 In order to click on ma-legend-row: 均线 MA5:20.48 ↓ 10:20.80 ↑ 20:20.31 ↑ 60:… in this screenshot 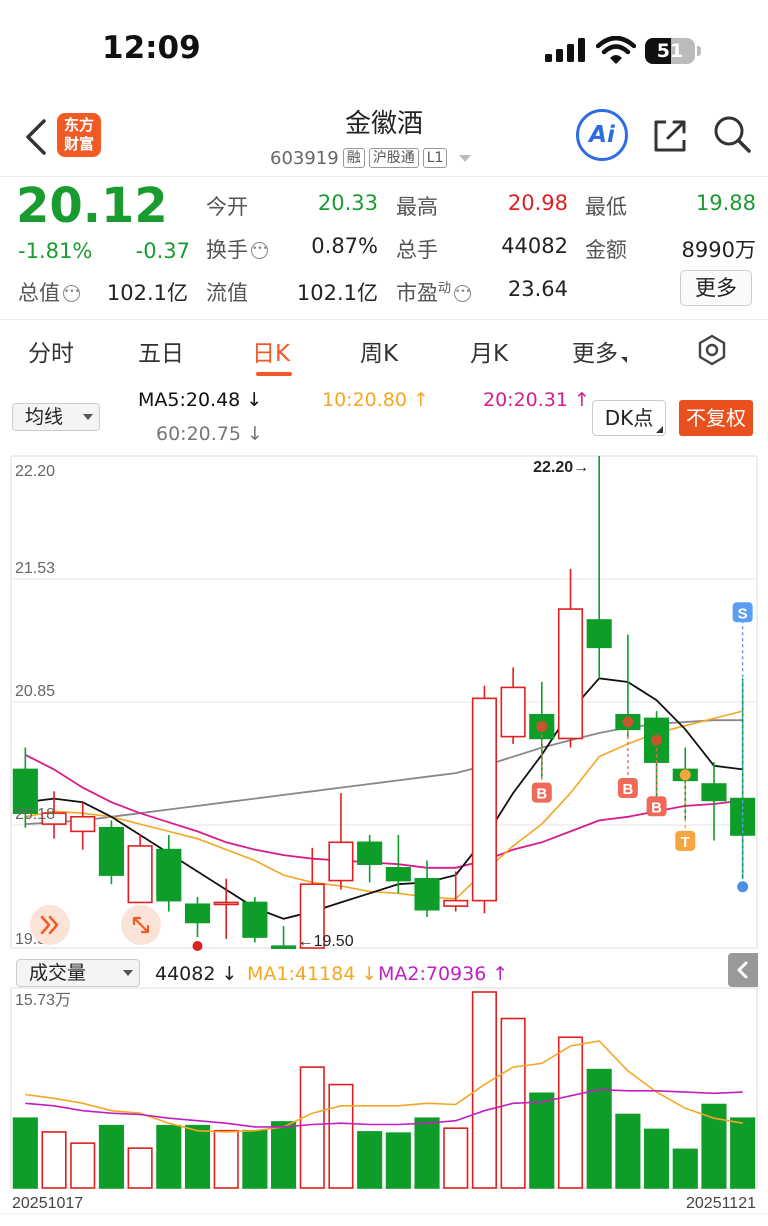, I will do `click(384, 418)`.